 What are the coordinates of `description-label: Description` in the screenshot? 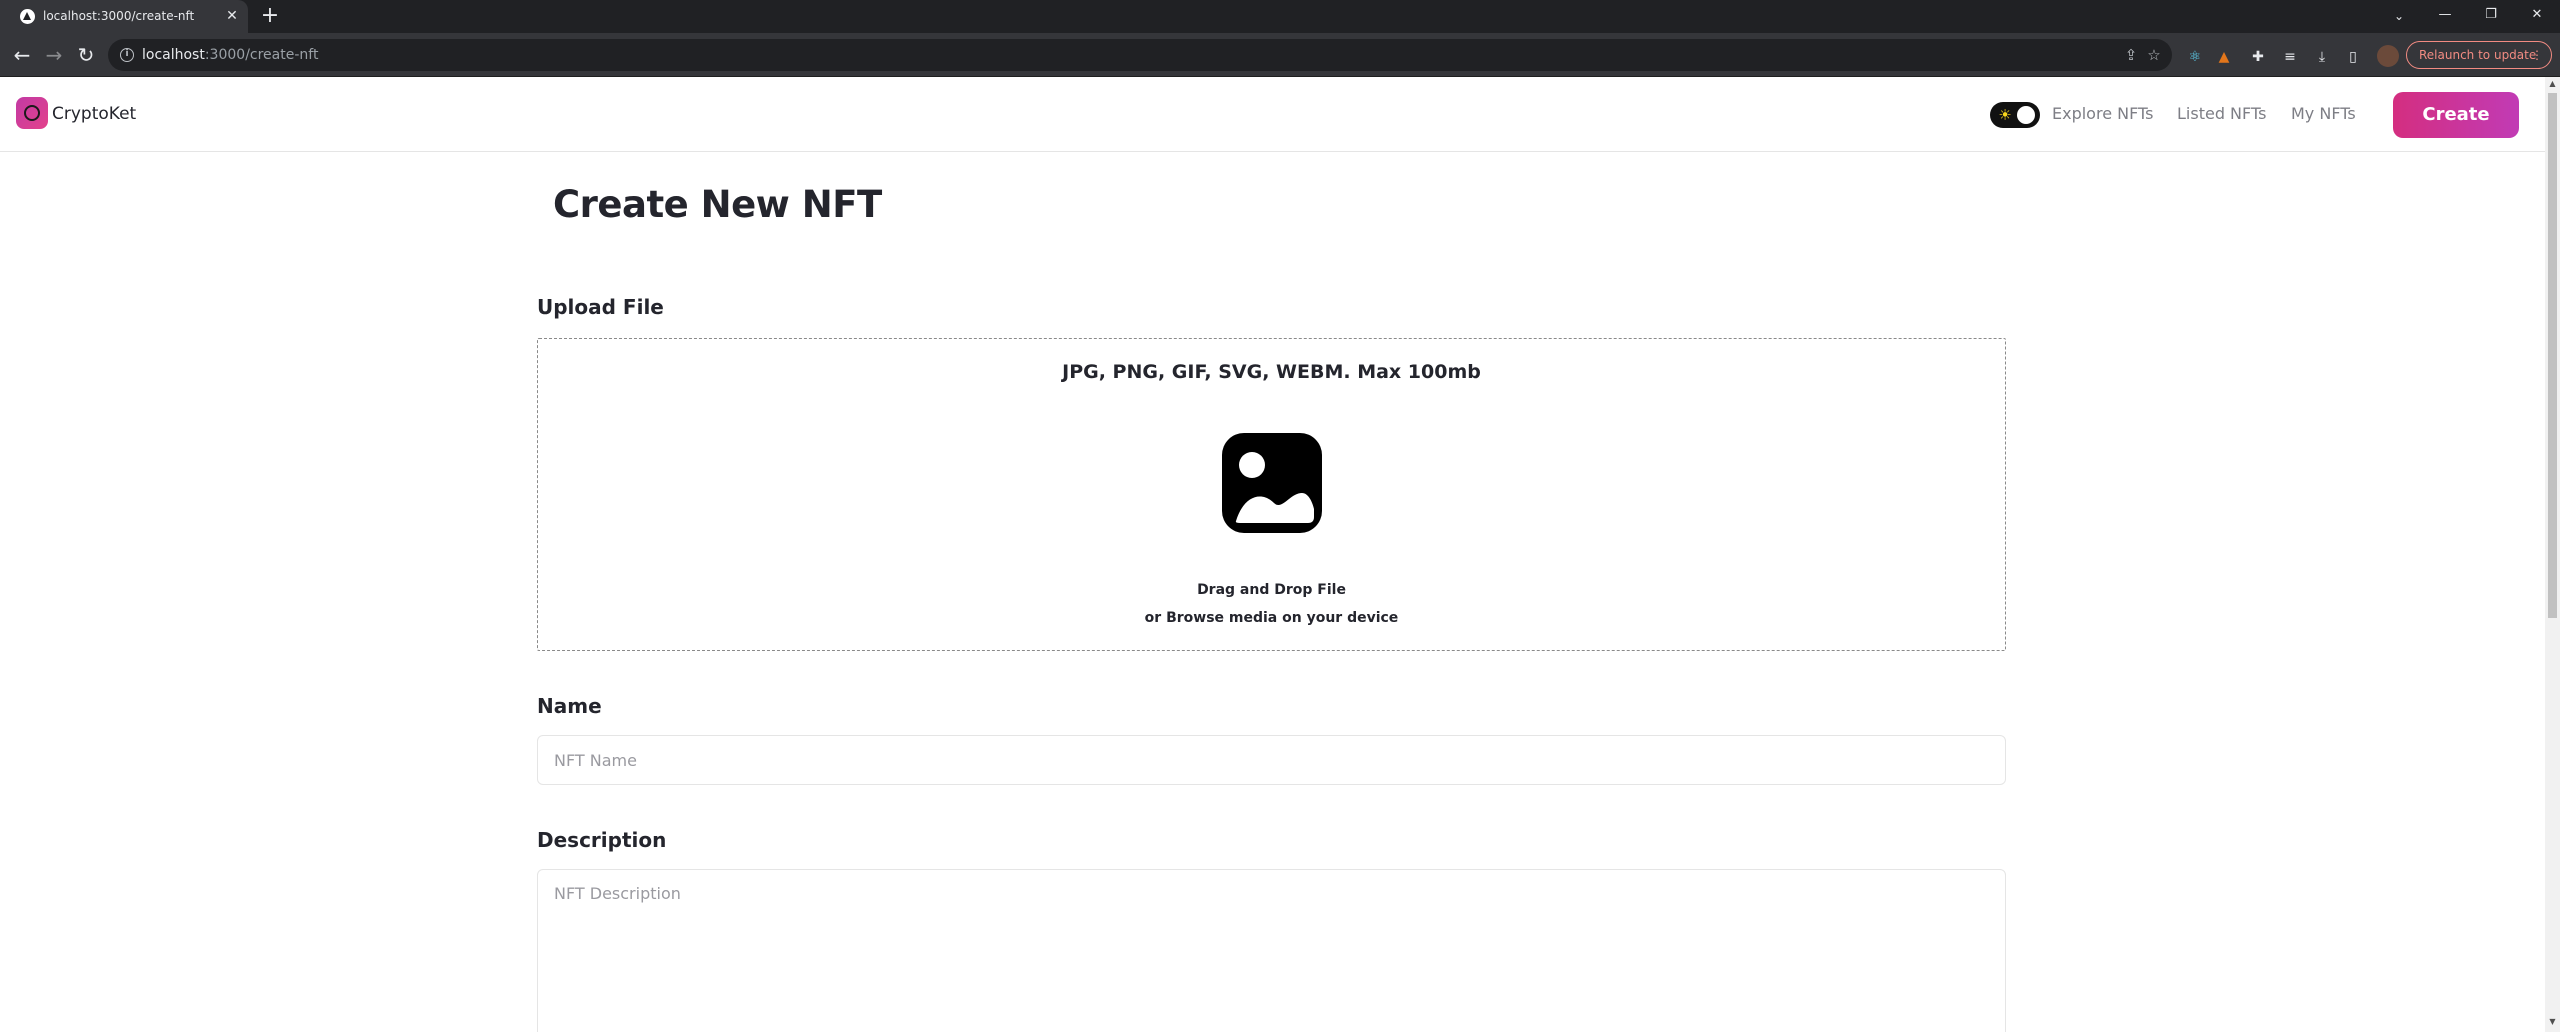 It's located at (602, 840).